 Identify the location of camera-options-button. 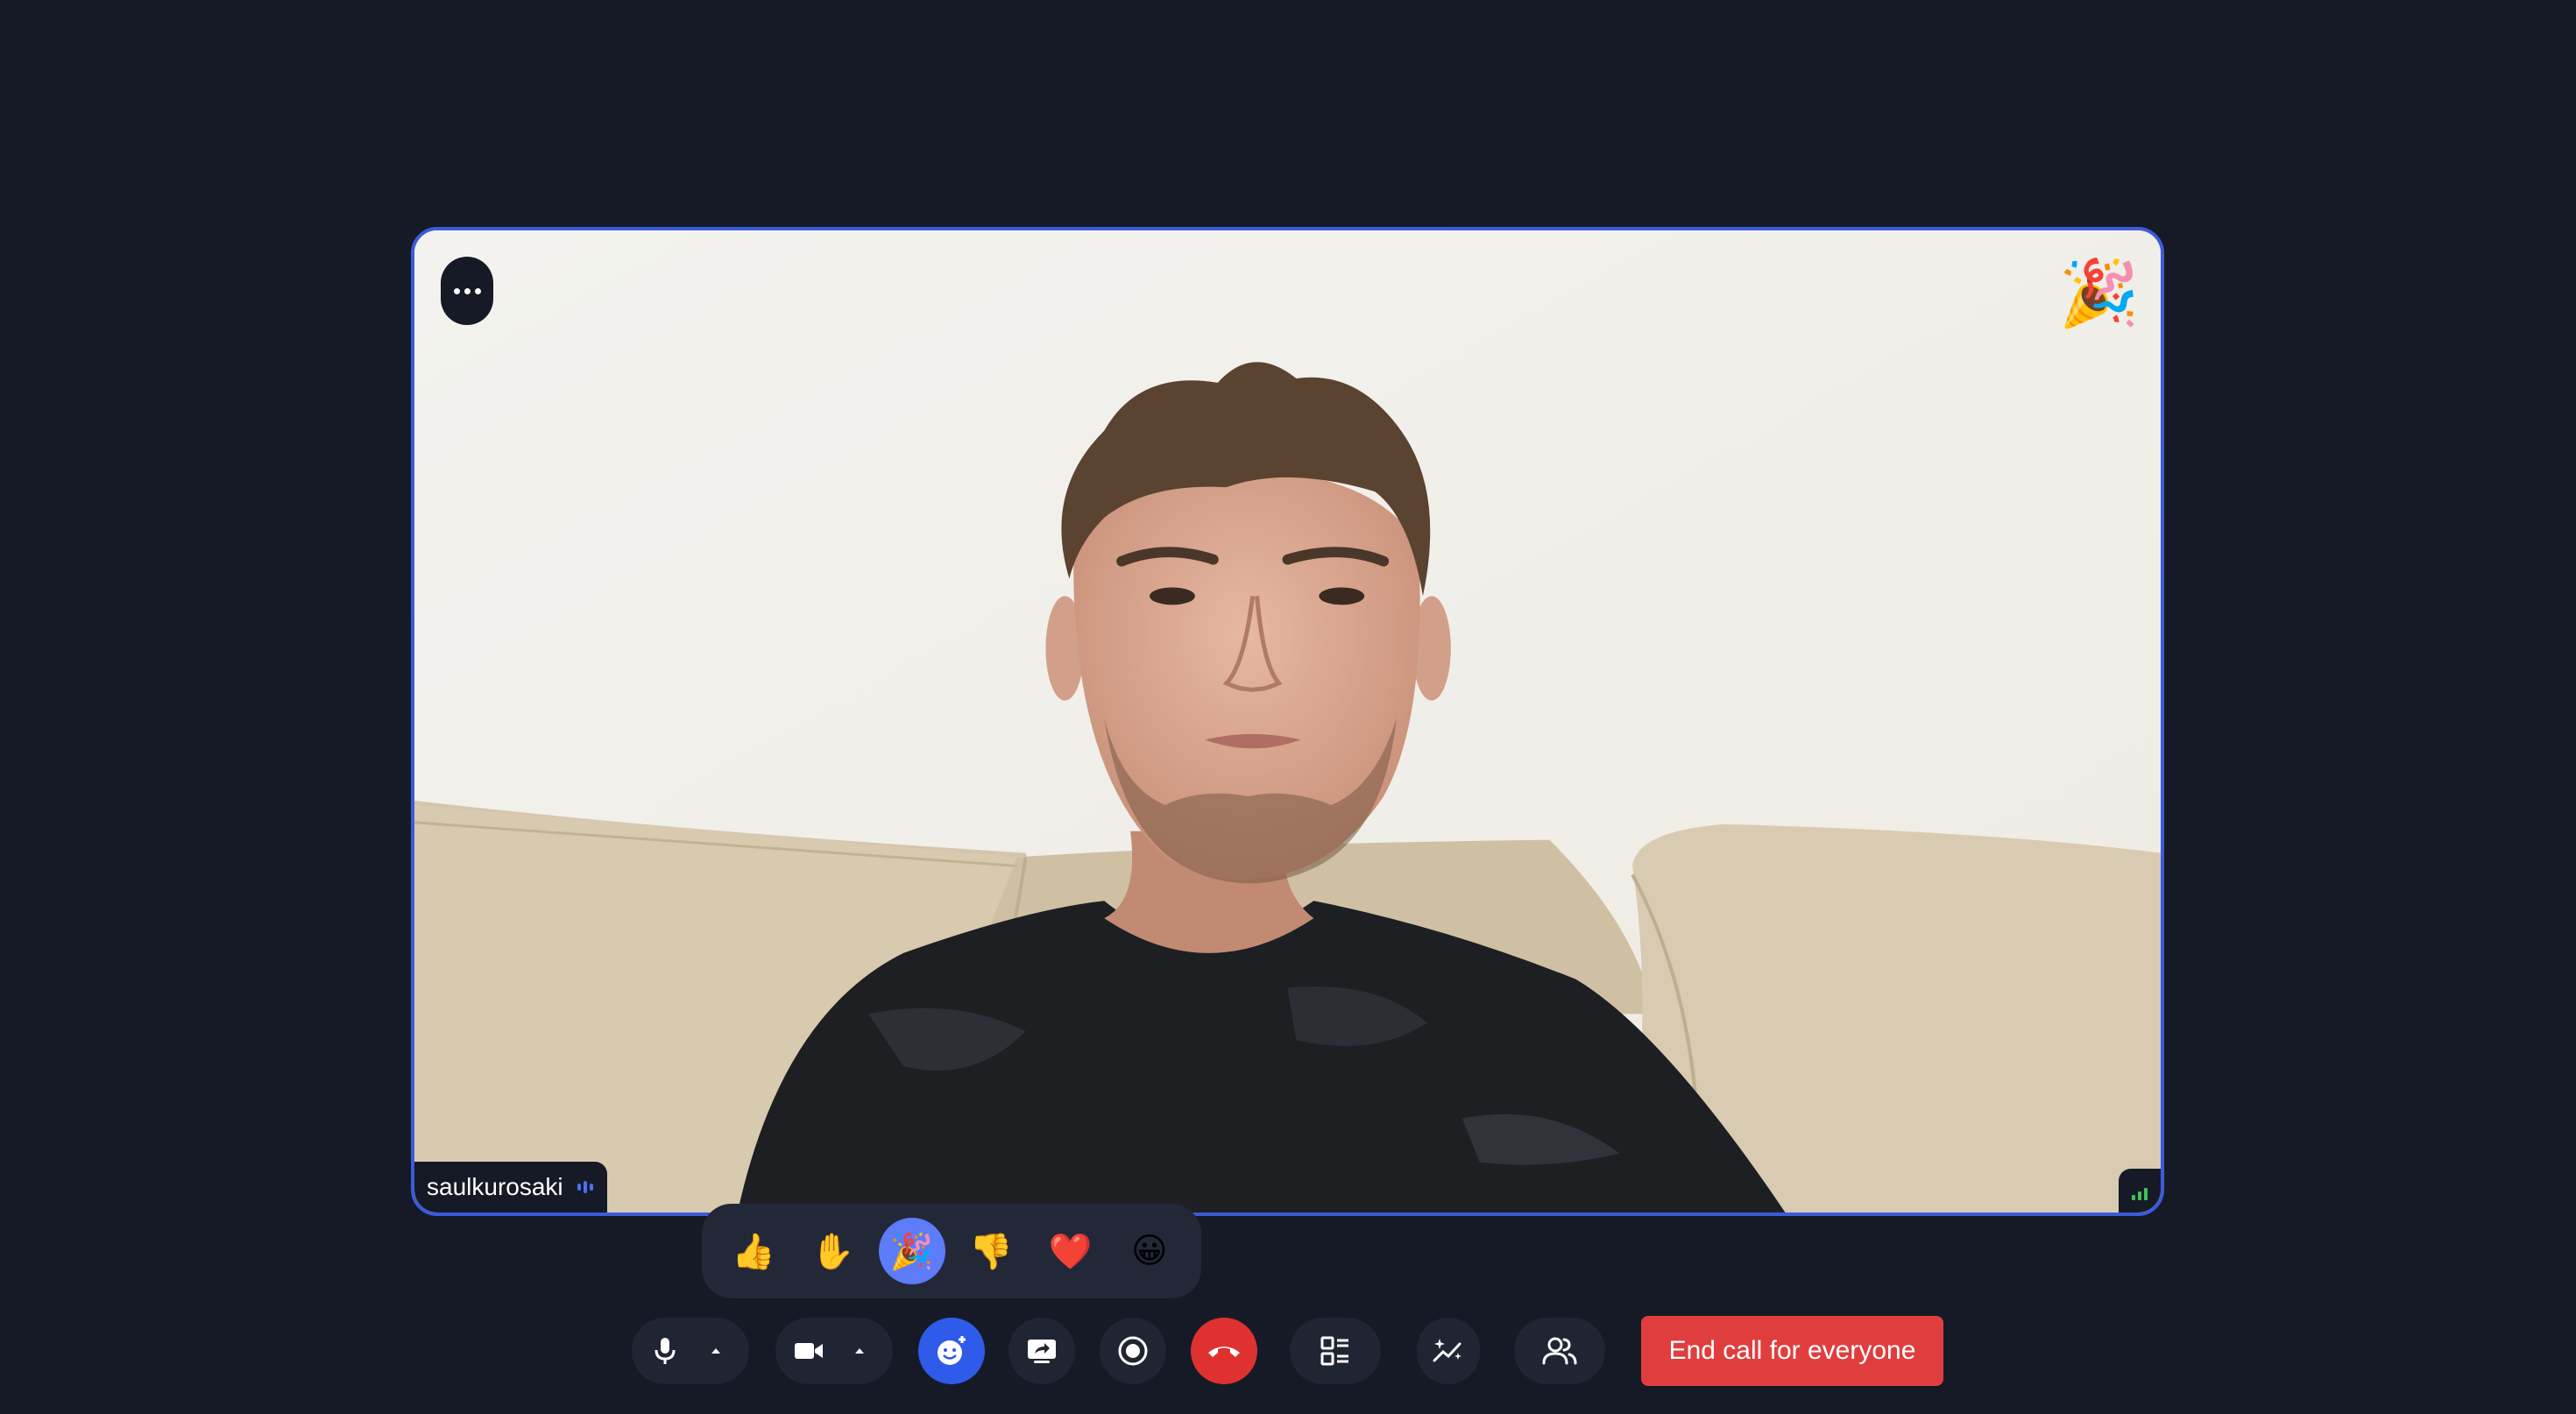
(859, 1351).